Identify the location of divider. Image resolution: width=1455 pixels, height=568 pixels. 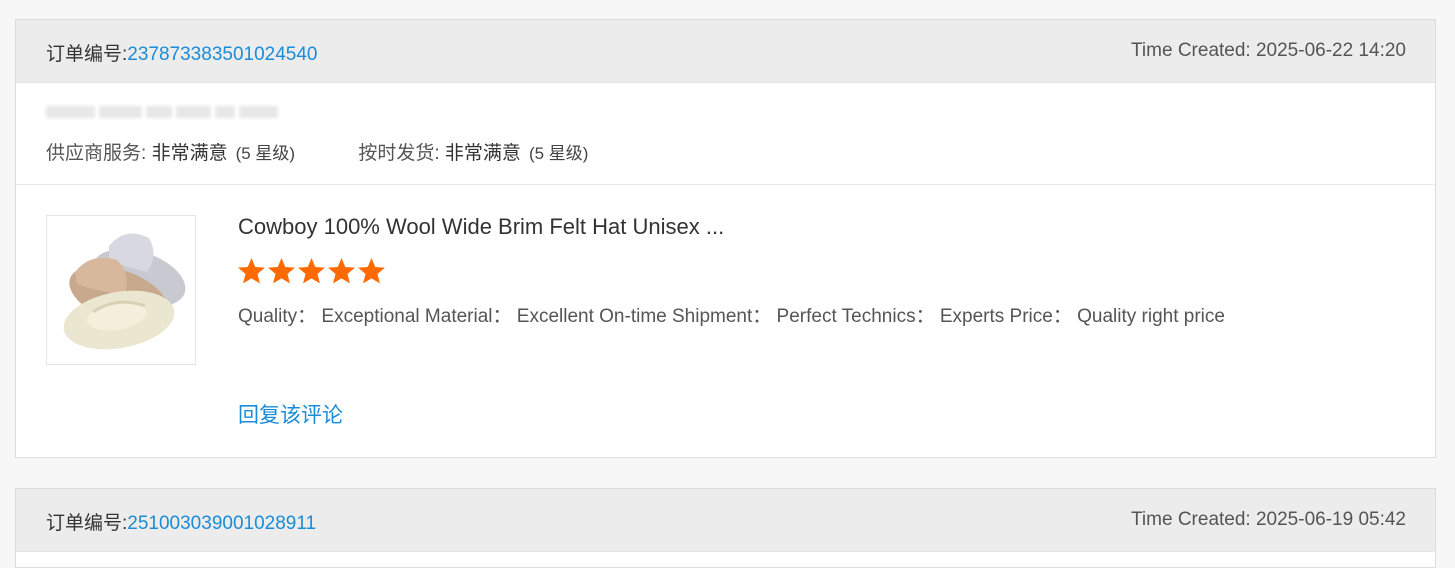
(725, 184).